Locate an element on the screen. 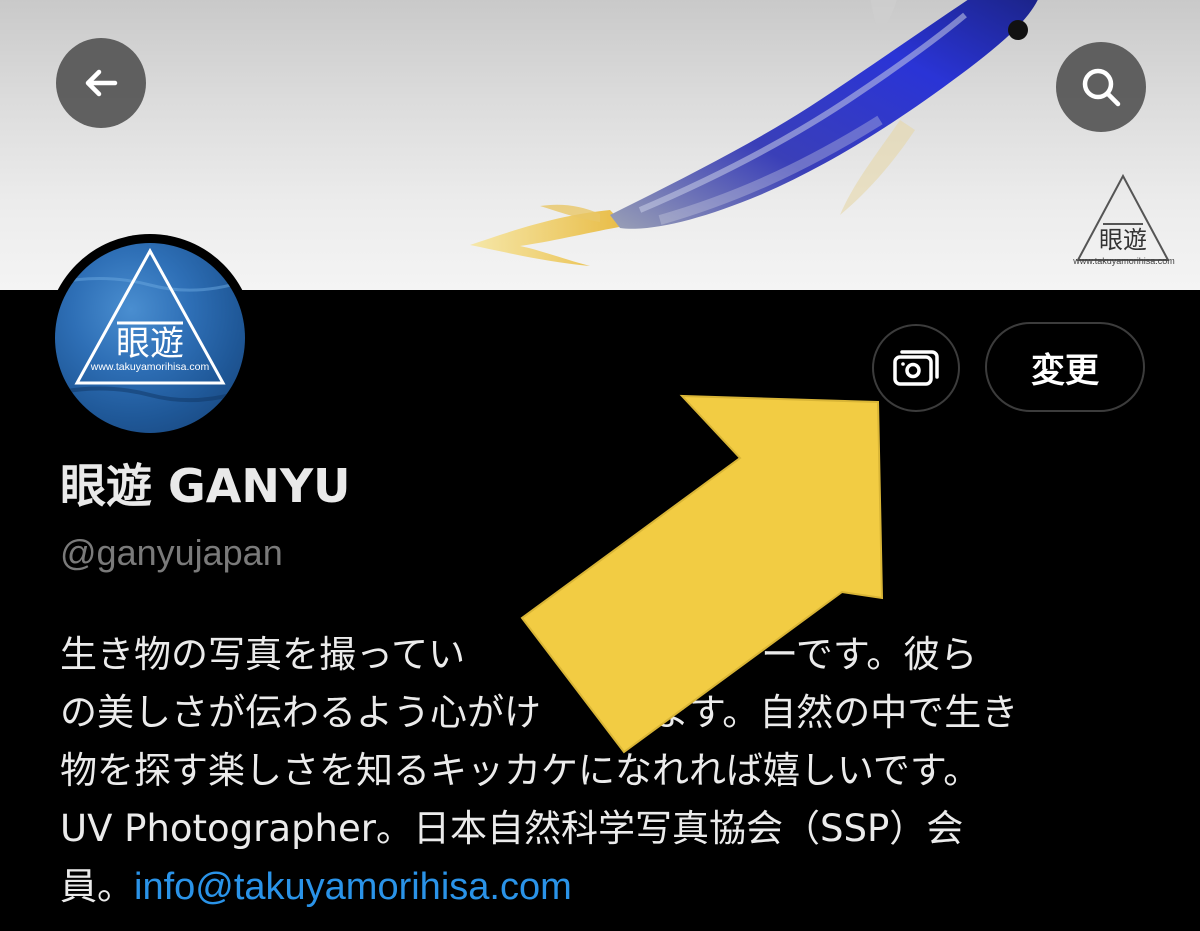 Image resolution: width=1200 pixels, height=931 pixels. search-icon is located at coordinates (1101, 87).